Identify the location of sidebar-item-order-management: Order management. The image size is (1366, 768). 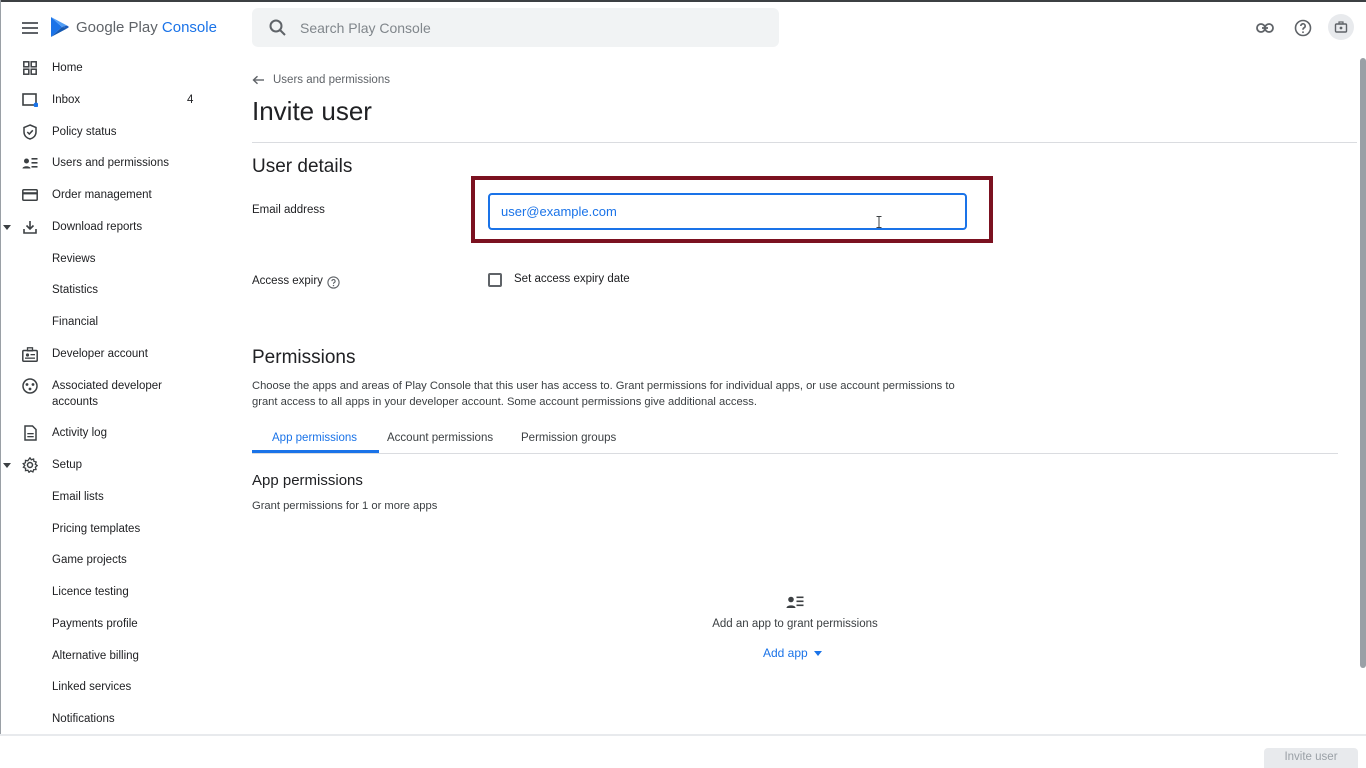
(115, 195).